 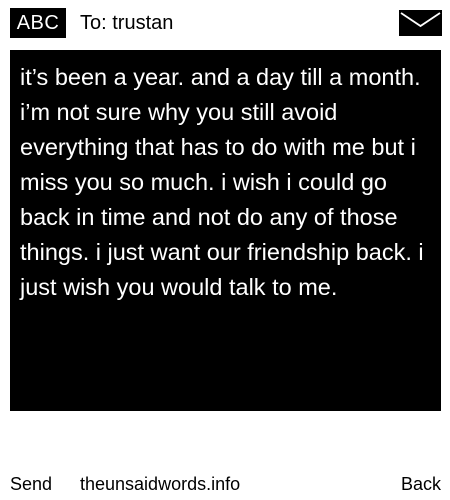 I want to click on back-button: Back, so click(x=421, y=484).